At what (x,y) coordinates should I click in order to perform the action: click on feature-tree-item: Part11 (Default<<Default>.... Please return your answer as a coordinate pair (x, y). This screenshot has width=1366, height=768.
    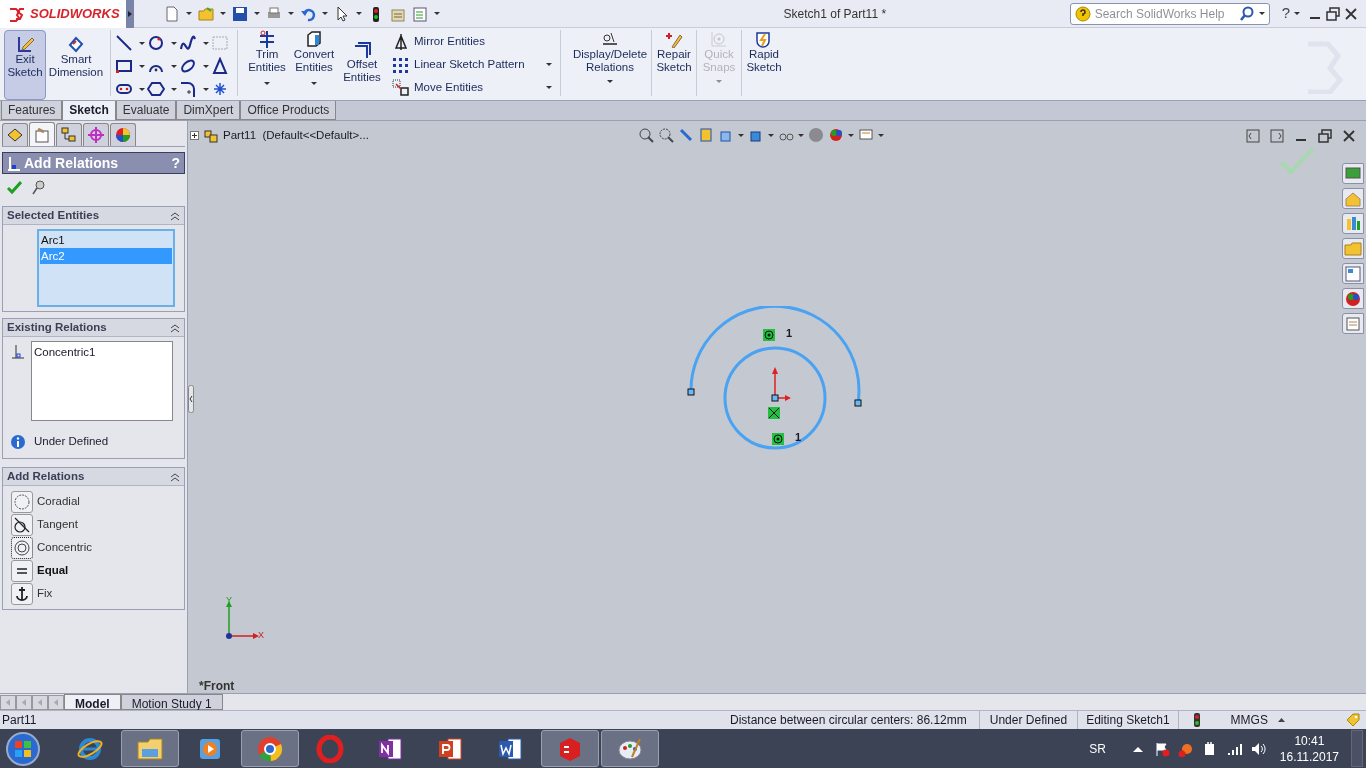
    Looking at the image, I should click on (296, 136).